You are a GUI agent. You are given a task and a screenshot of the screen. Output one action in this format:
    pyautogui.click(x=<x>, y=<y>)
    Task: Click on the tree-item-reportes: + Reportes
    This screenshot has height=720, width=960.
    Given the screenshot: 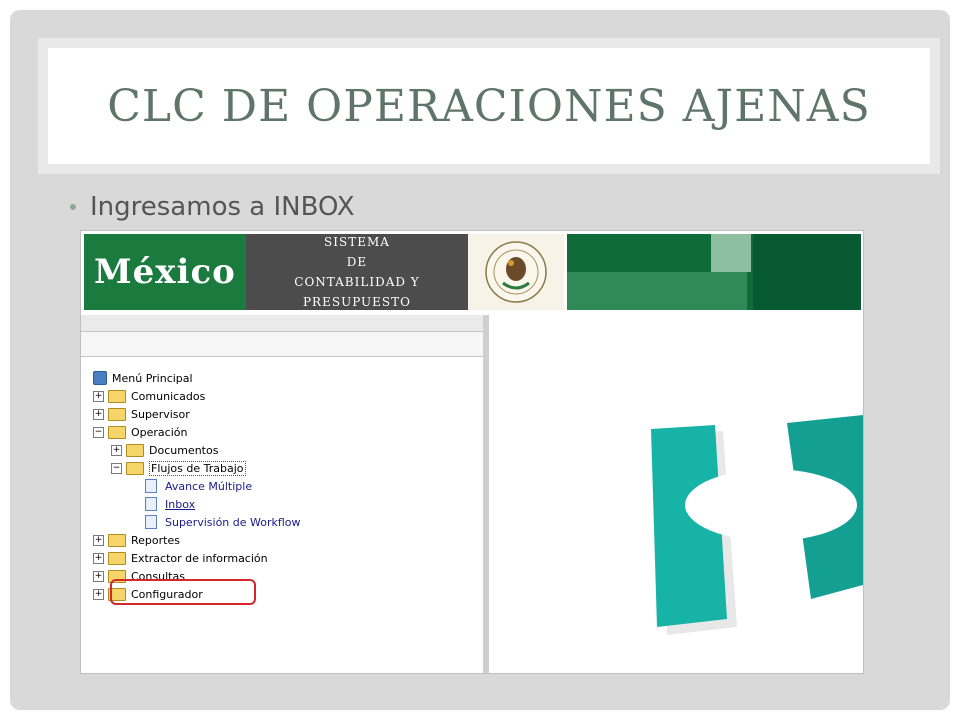 What is the action you would take?
    pyautogui.click(x=136, y=540)
    